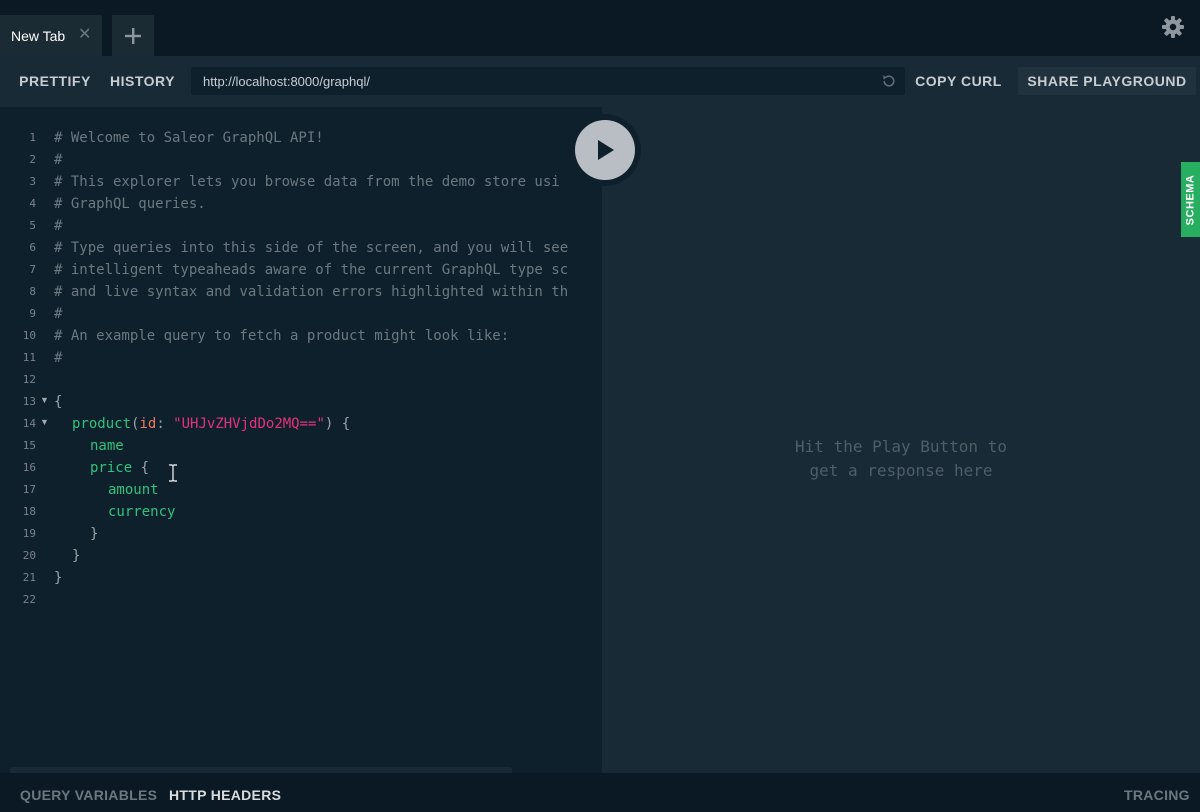 The height and width of the screenshot is (812, 1200). Describe the element at coordinates (337, 424) in the screenshot. I see `paren-brace: ) {` at that location.